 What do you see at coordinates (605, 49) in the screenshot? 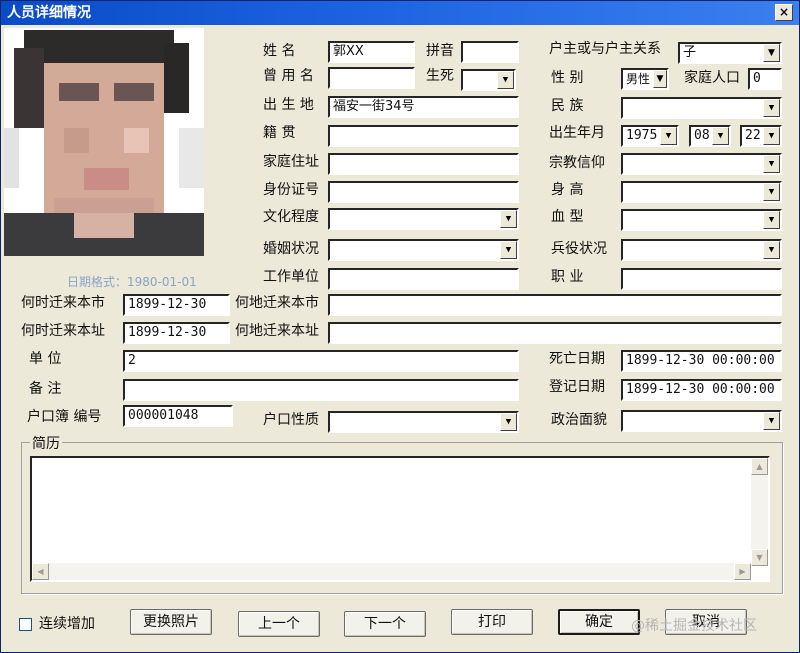
I see `relation-label: 户主或与户主关系` at bounding box center [605, 49].